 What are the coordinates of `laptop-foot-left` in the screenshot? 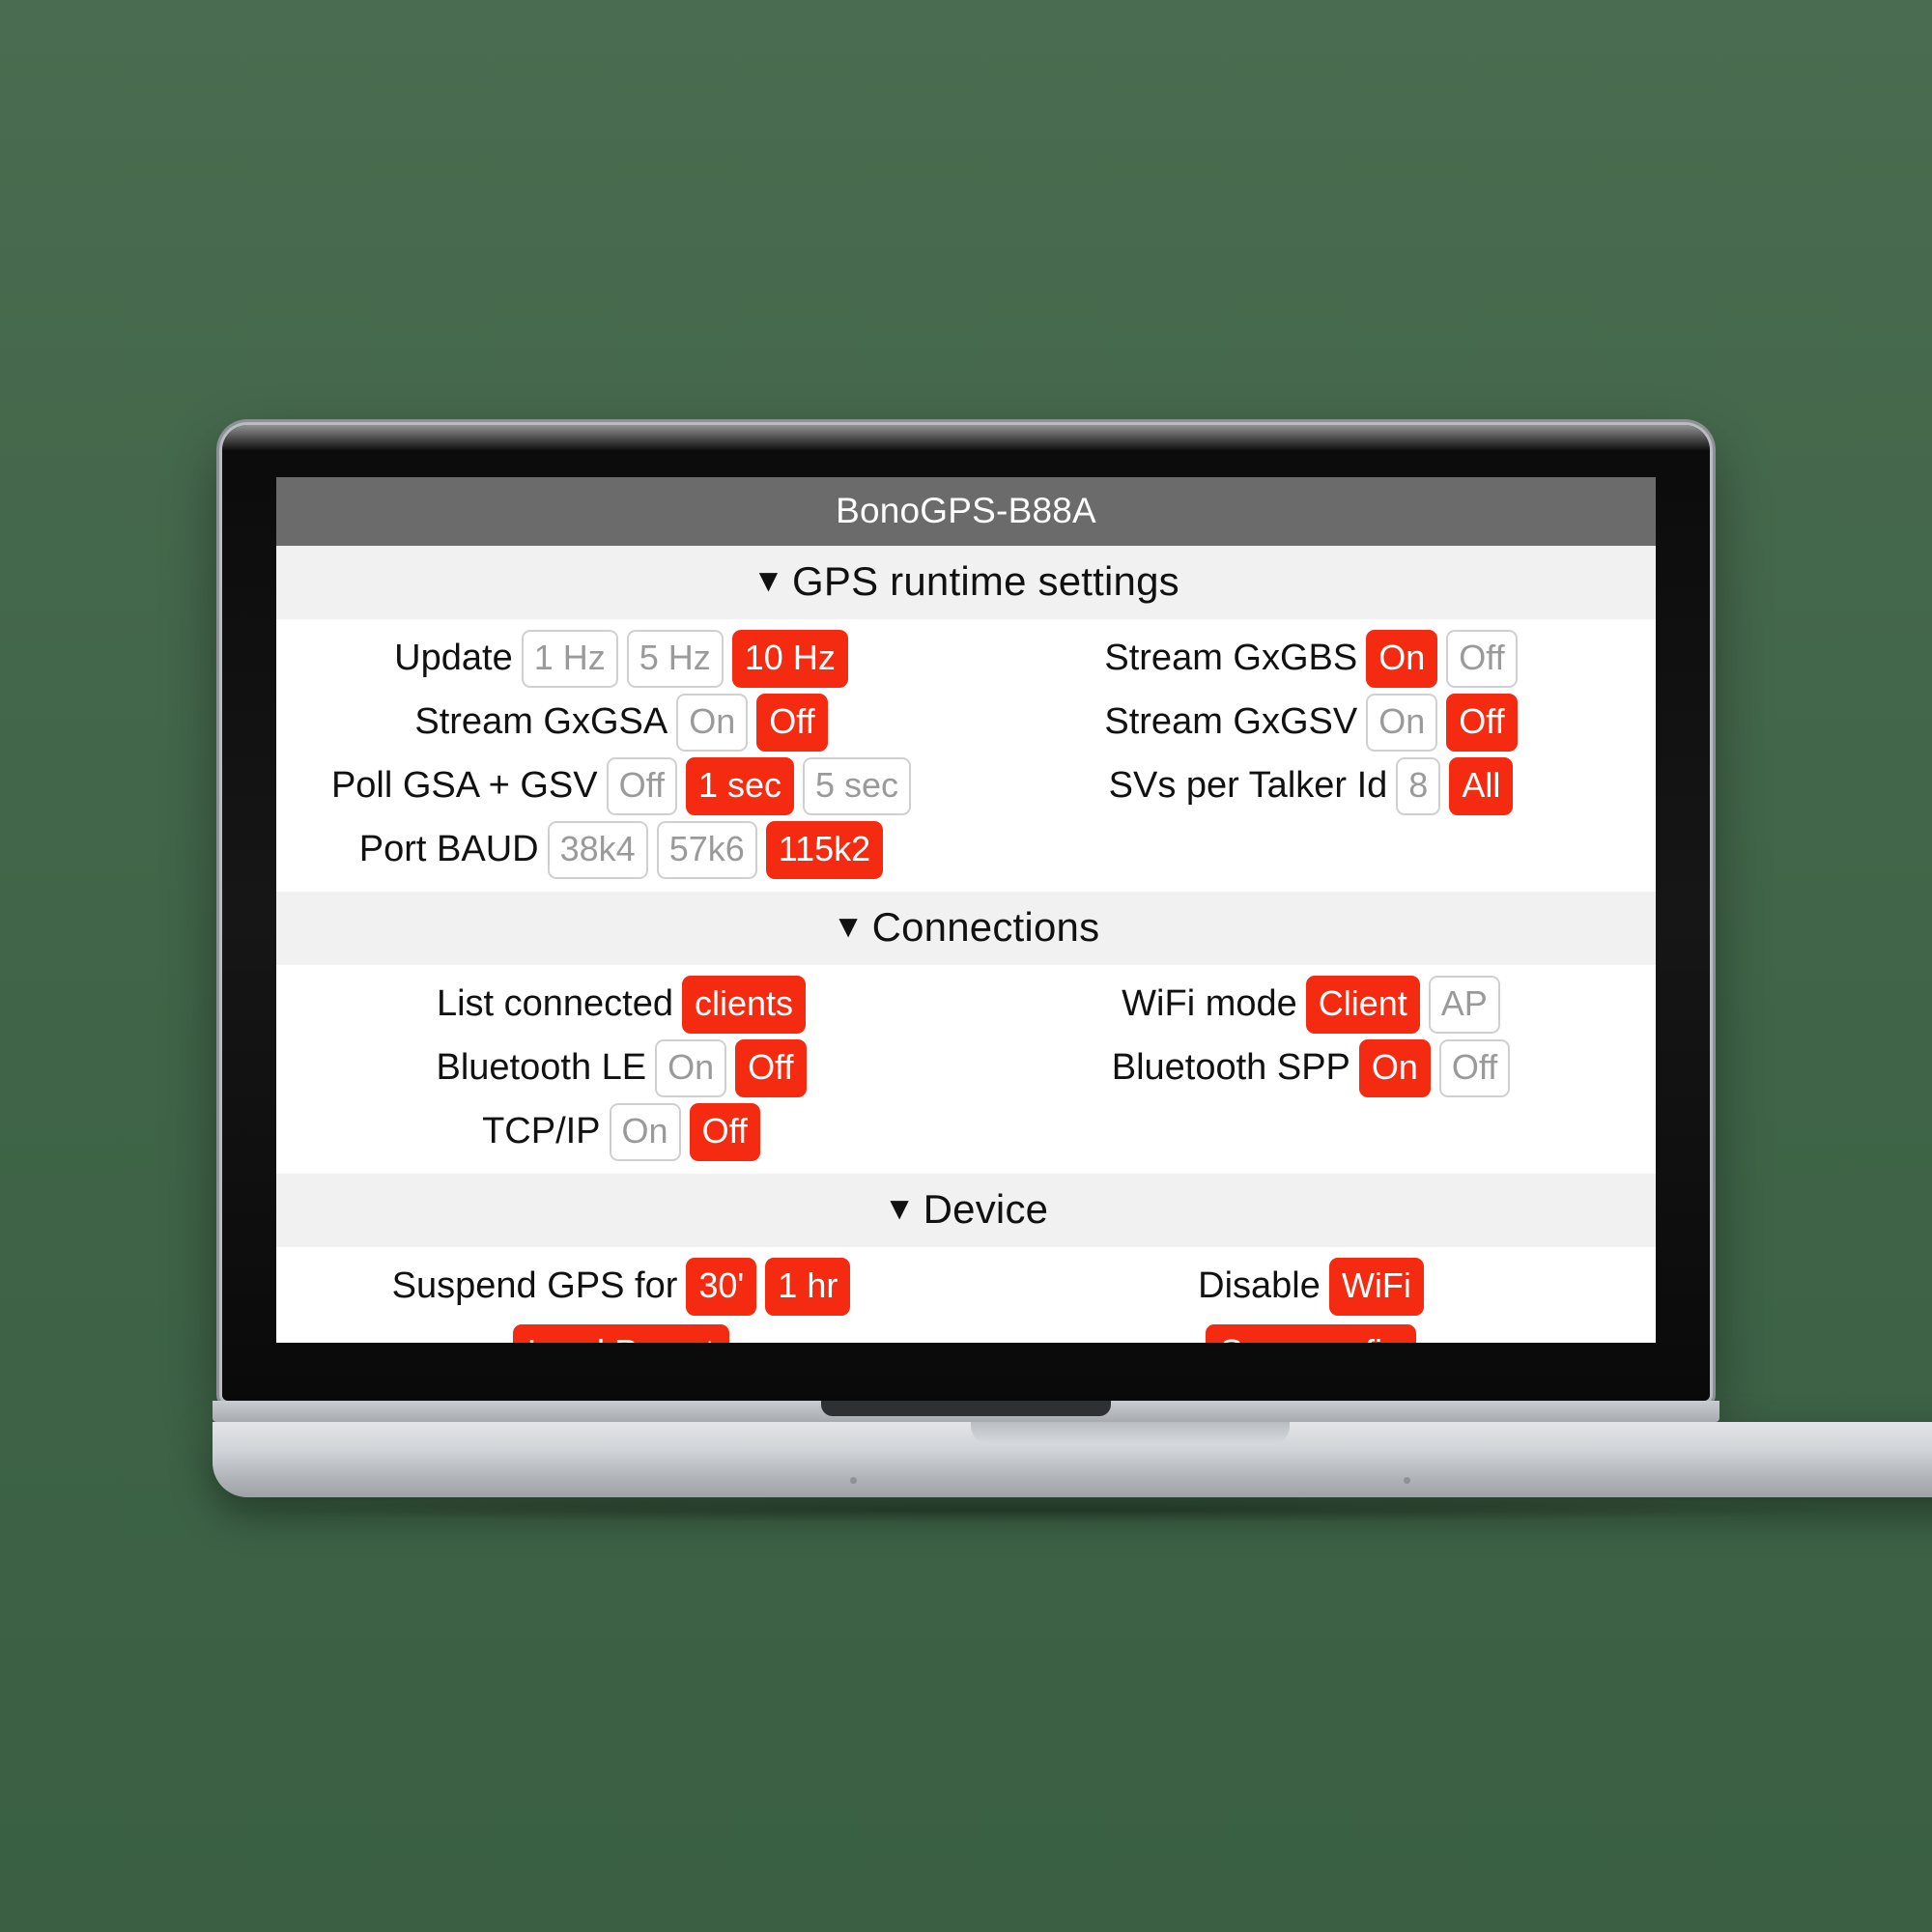 It's located at (853, 1480).